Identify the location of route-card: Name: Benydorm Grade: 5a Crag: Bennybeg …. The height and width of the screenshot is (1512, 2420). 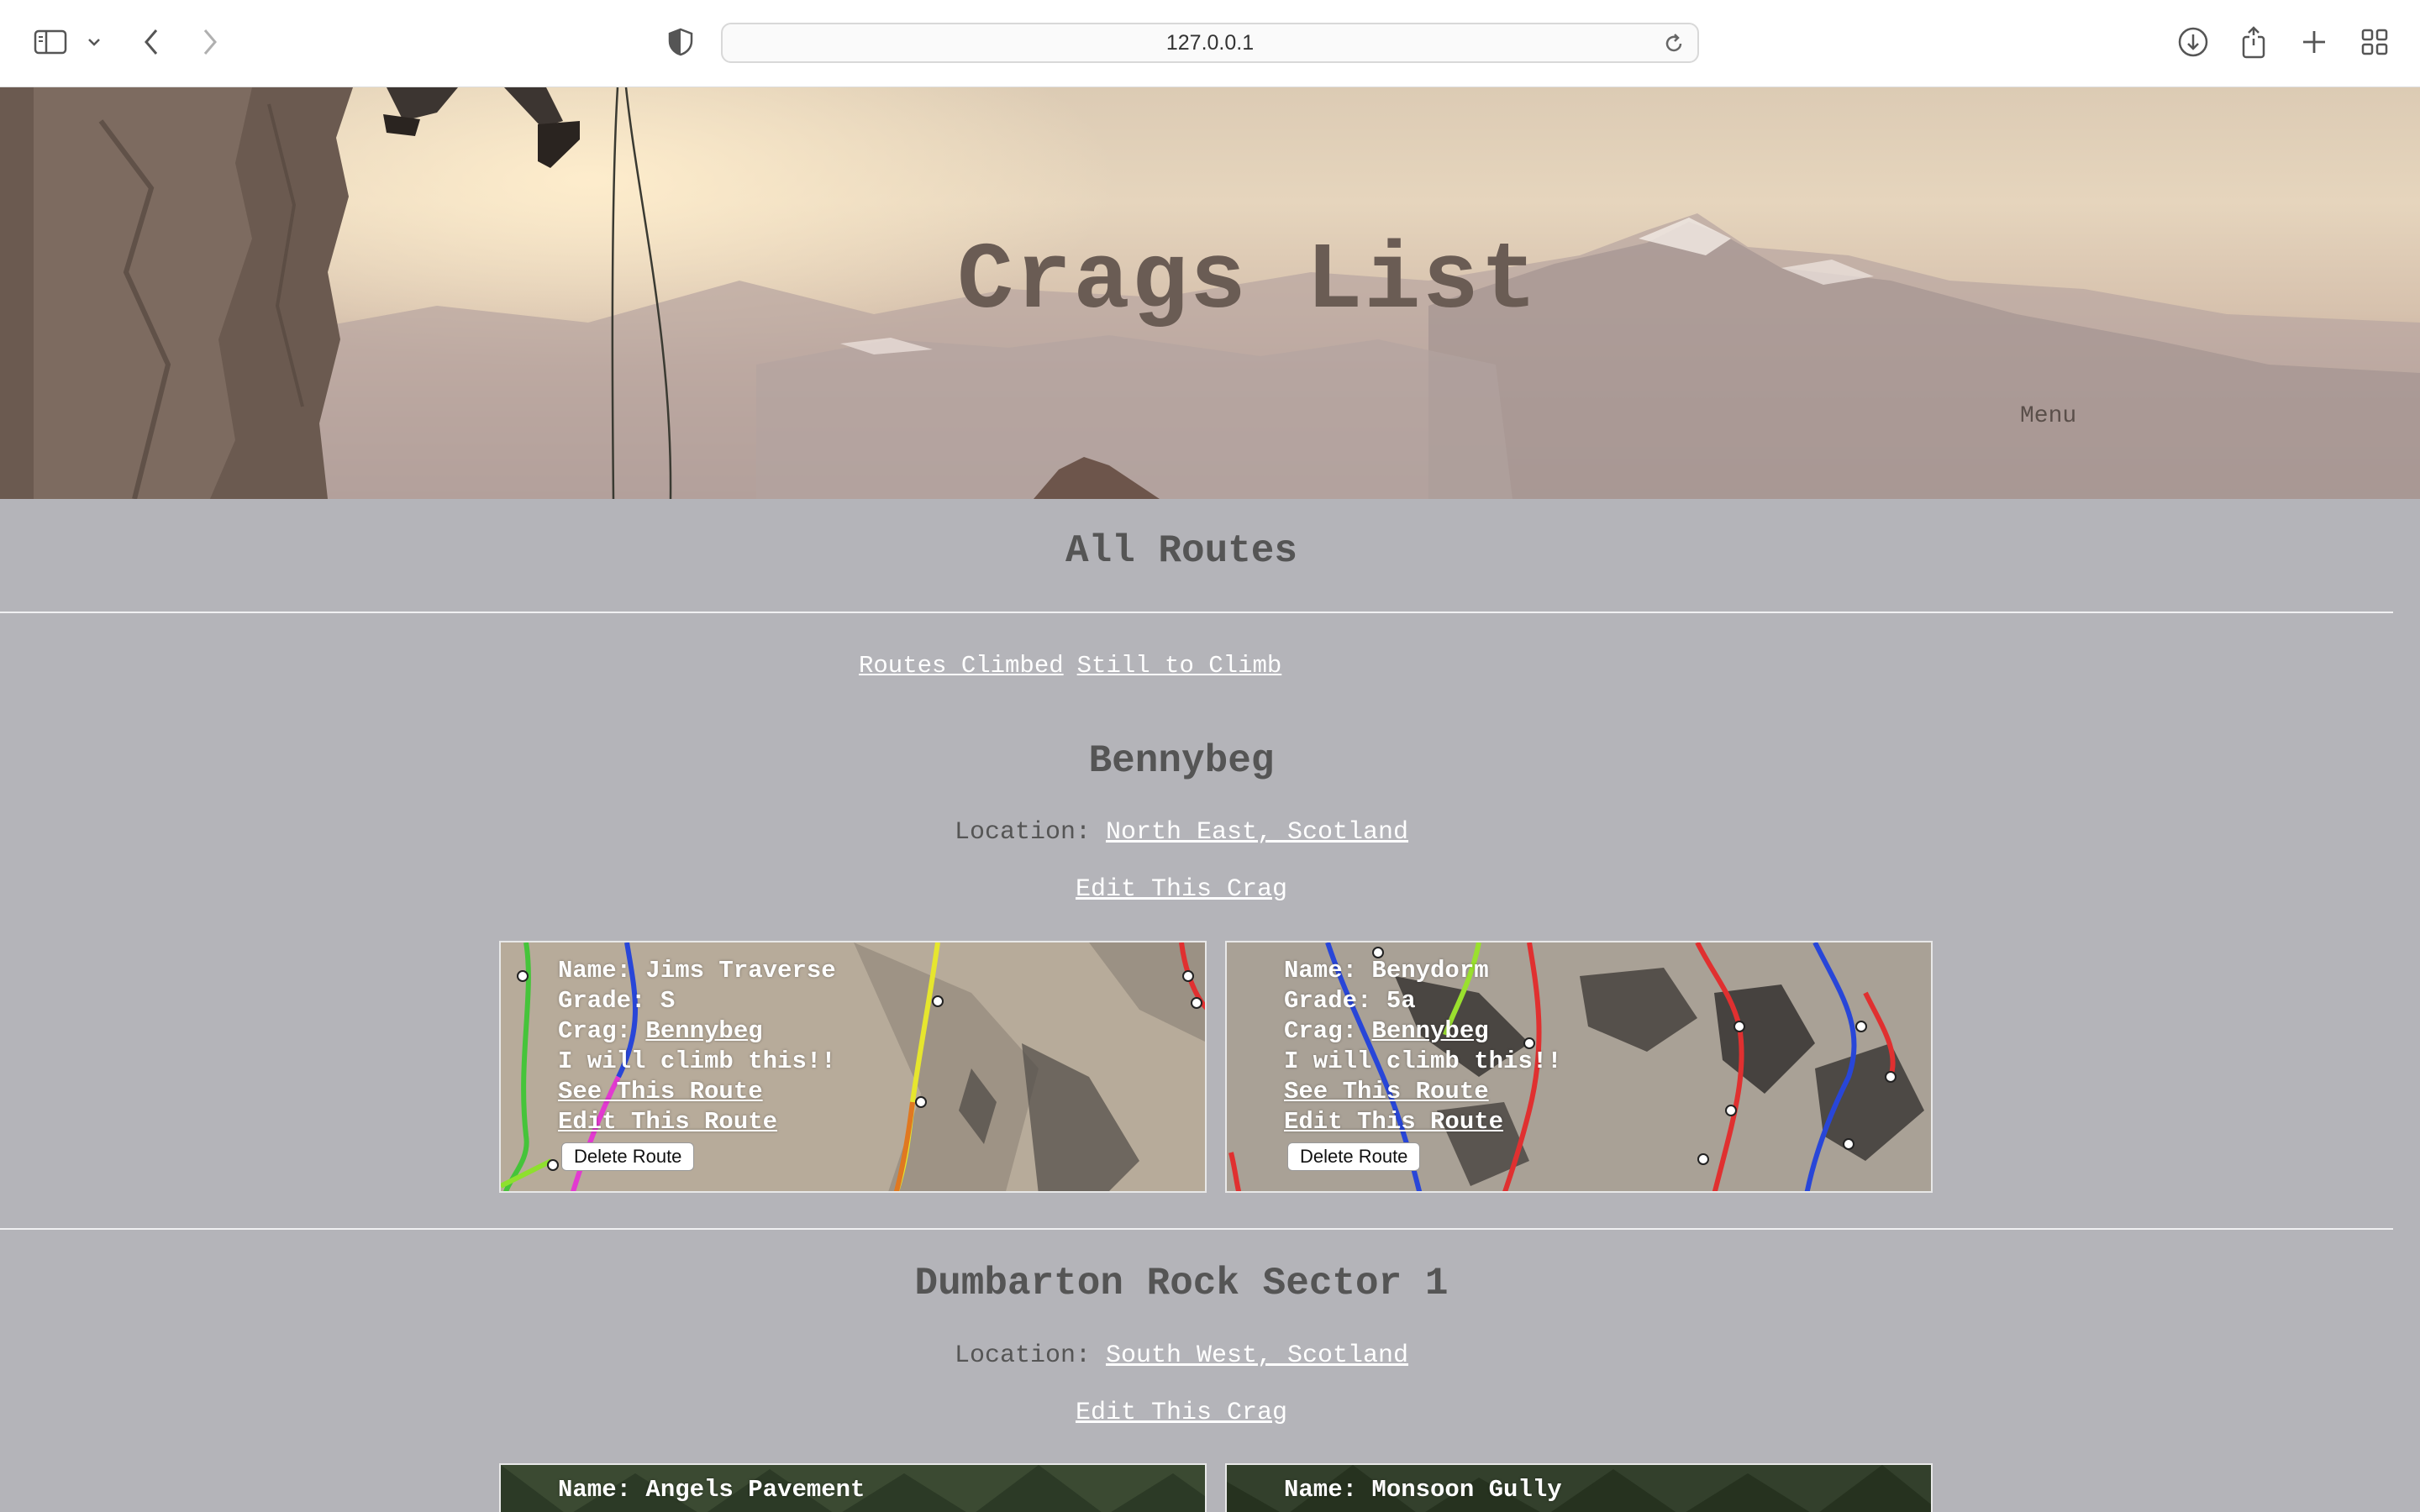
(1579, 1067).